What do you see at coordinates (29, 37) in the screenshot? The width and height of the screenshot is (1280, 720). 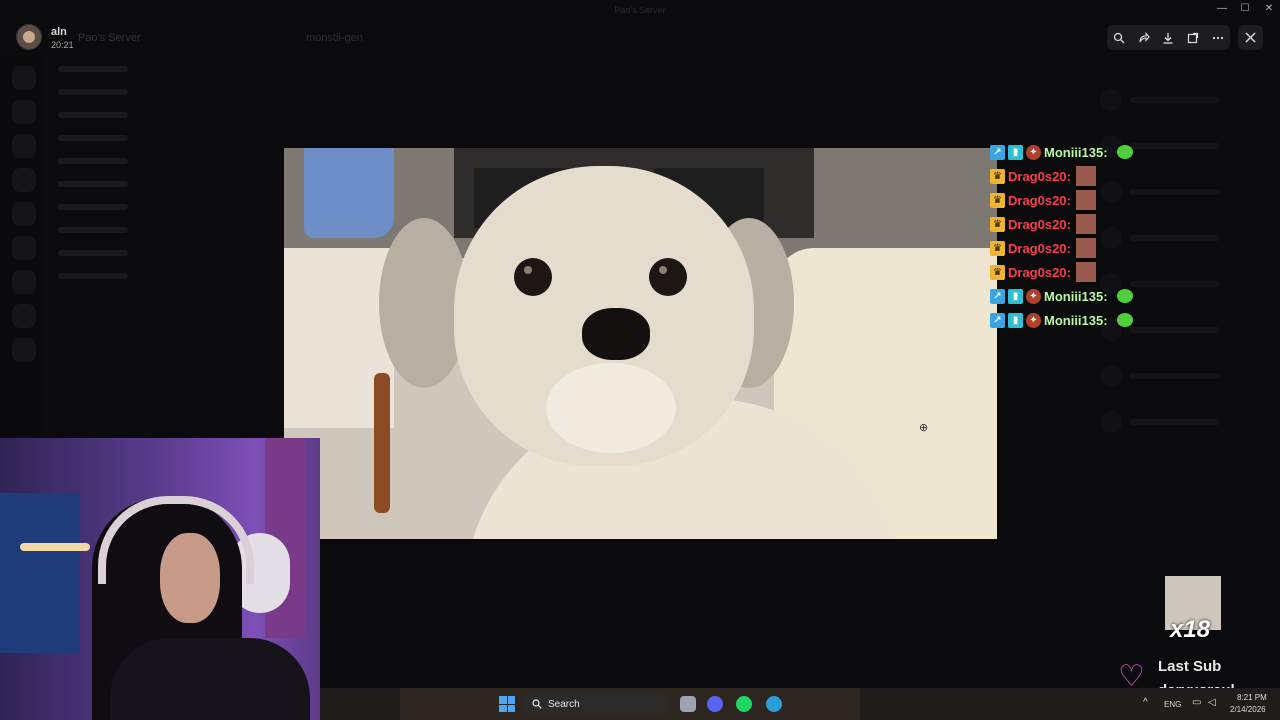 I see `avatar` at bounding box center [29, 37].